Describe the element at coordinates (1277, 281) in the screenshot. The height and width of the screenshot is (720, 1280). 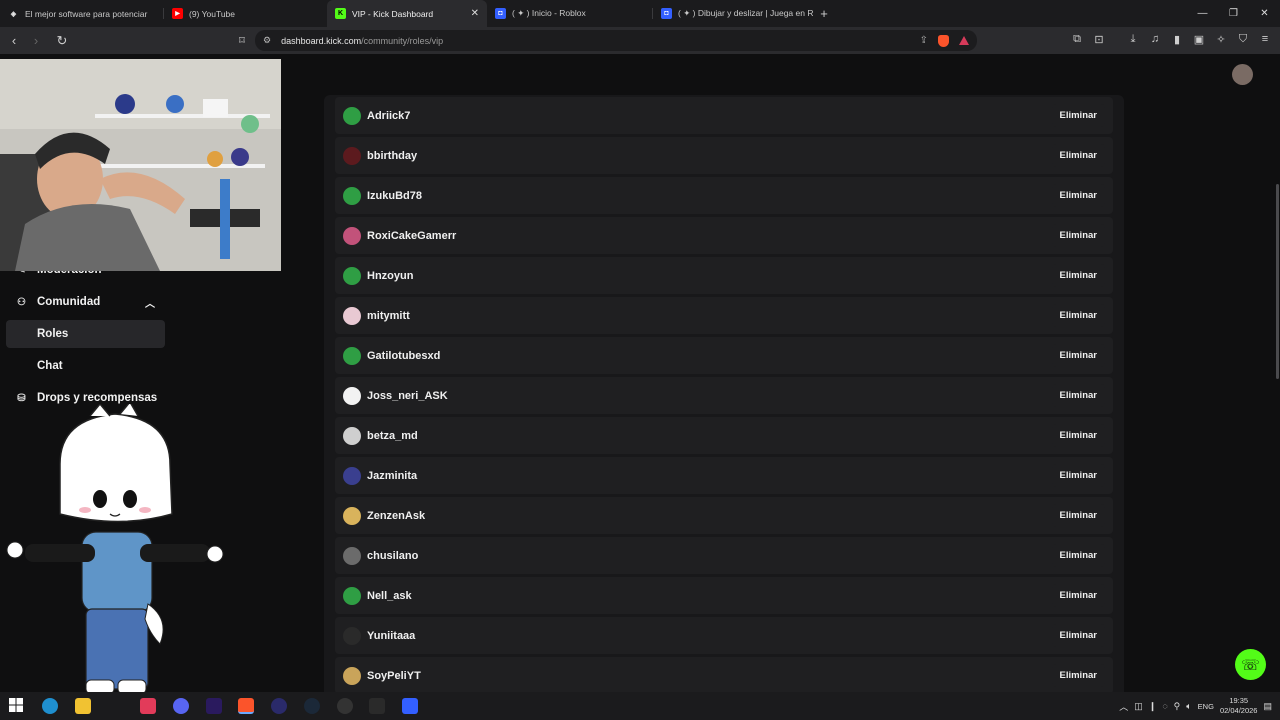
I see `page-scrollbar` at that location.